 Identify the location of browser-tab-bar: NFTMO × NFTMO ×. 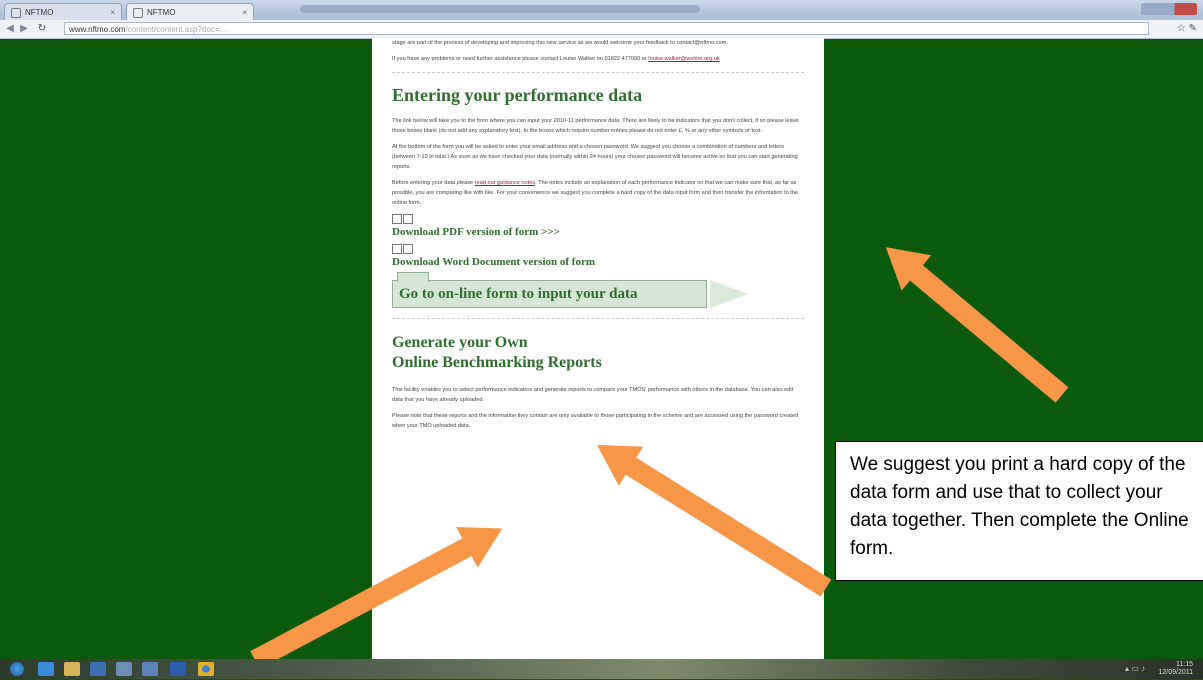
(601, 10).